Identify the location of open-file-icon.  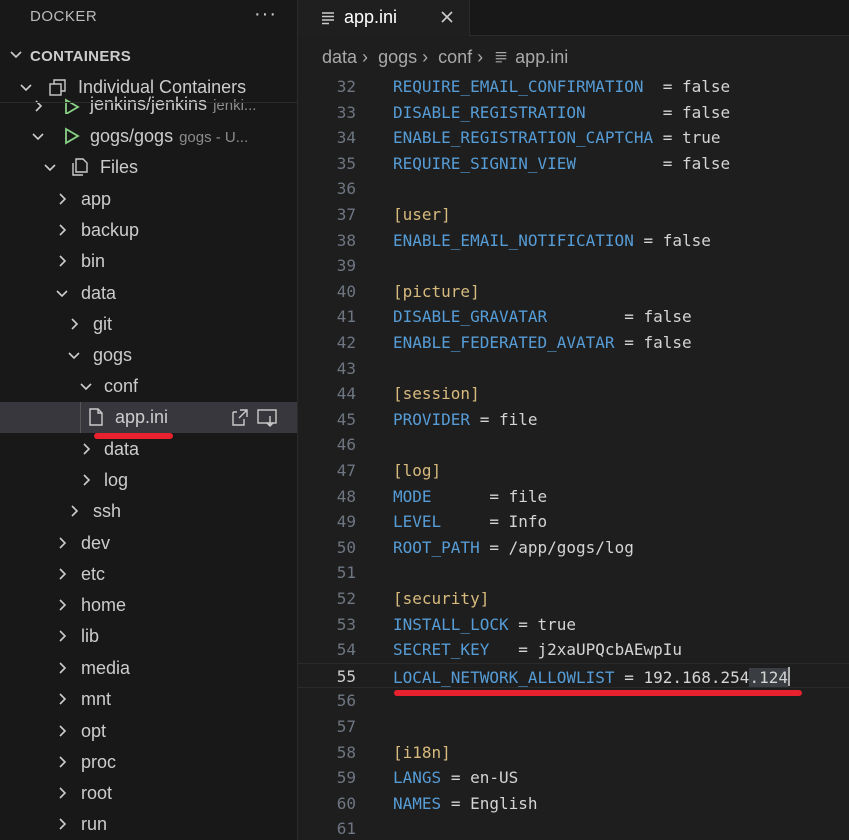
(239, 418).